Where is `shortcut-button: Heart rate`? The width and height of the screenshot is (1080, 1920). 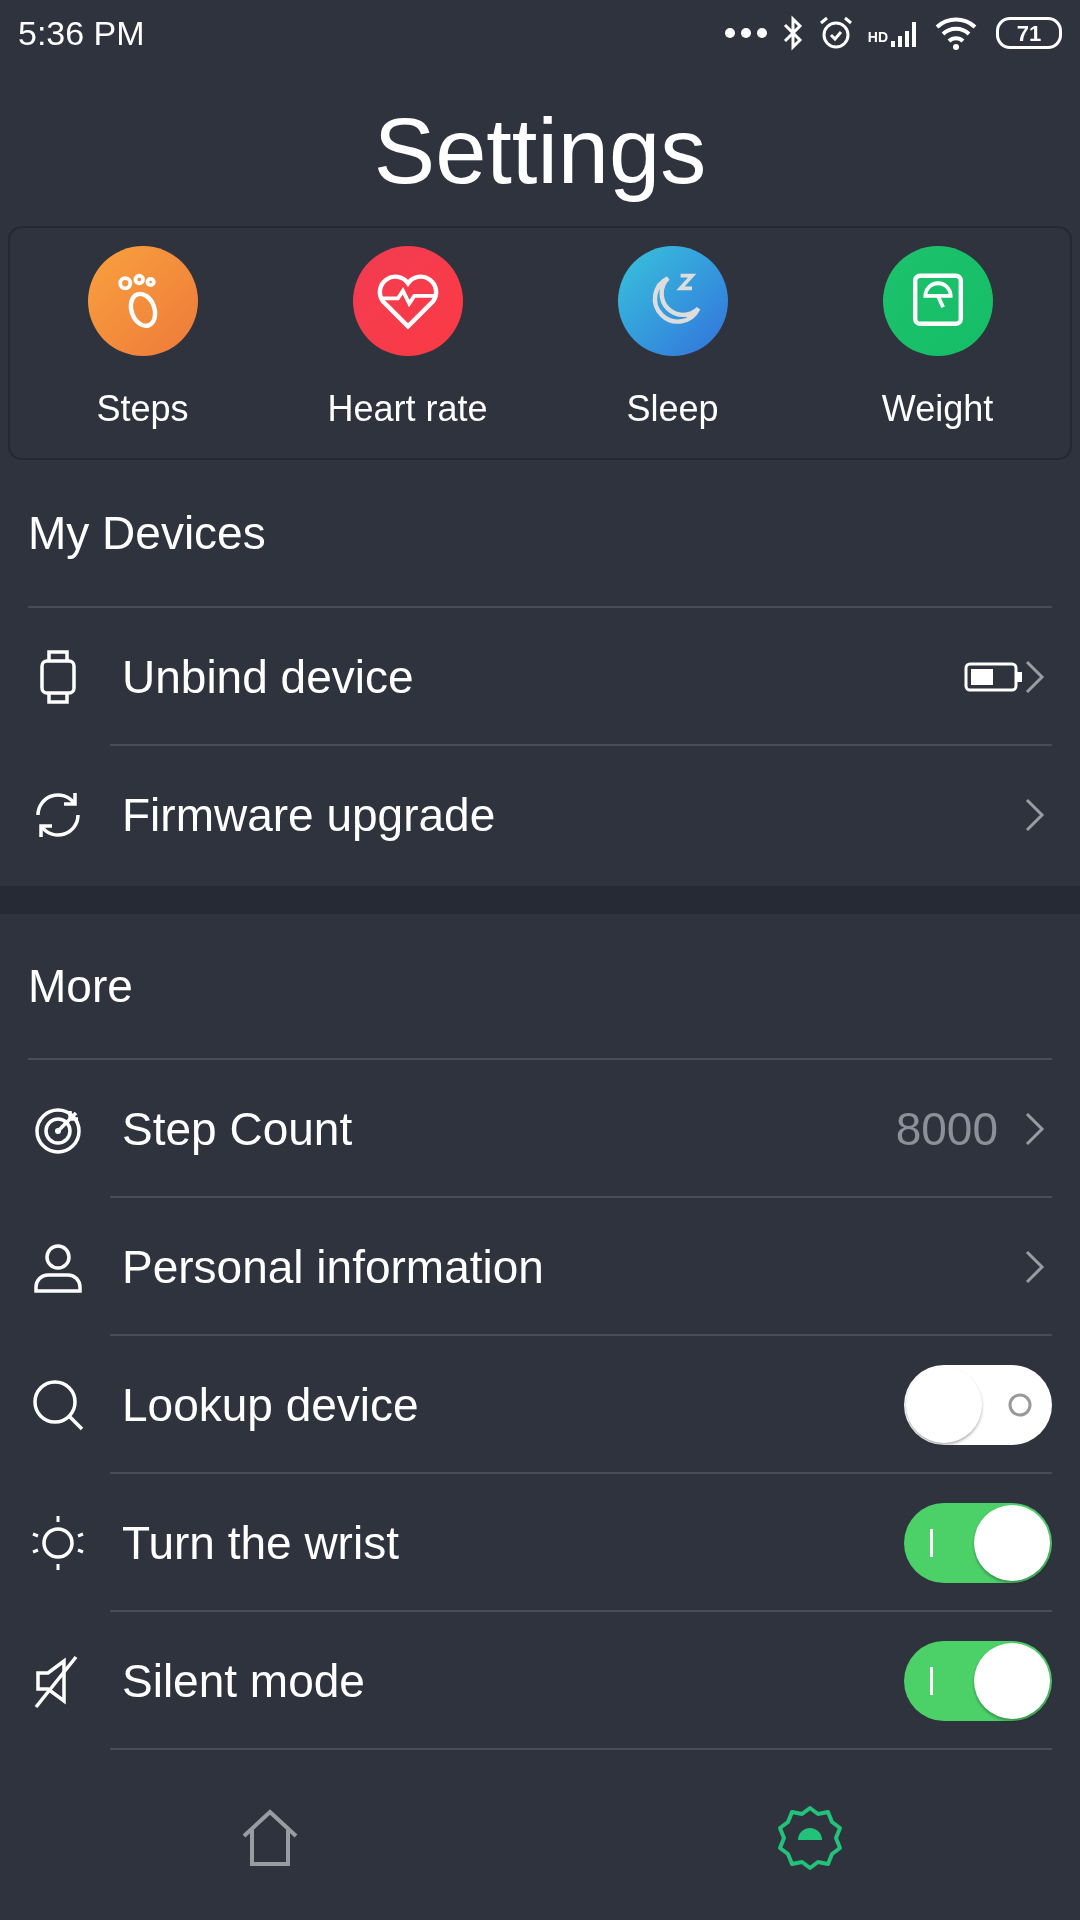
shortcut-button: Heart rate is located at coordinates (407, 341).